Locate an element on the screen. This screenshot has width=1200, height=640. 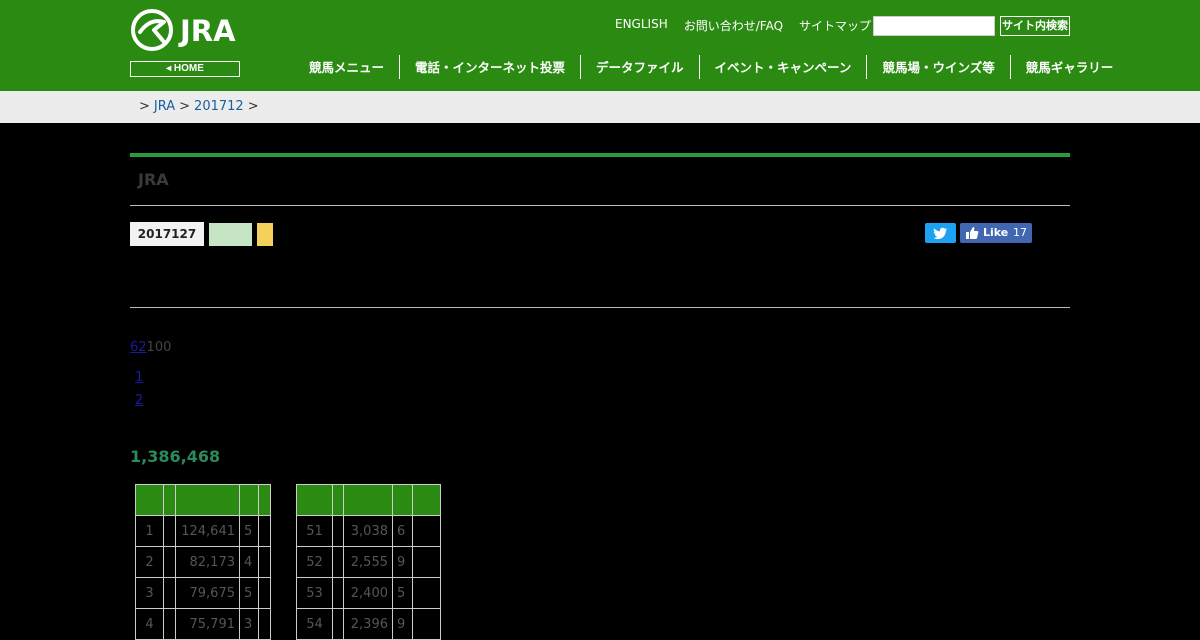
value-cell: 2,555 is located at coordinates (368, 562).